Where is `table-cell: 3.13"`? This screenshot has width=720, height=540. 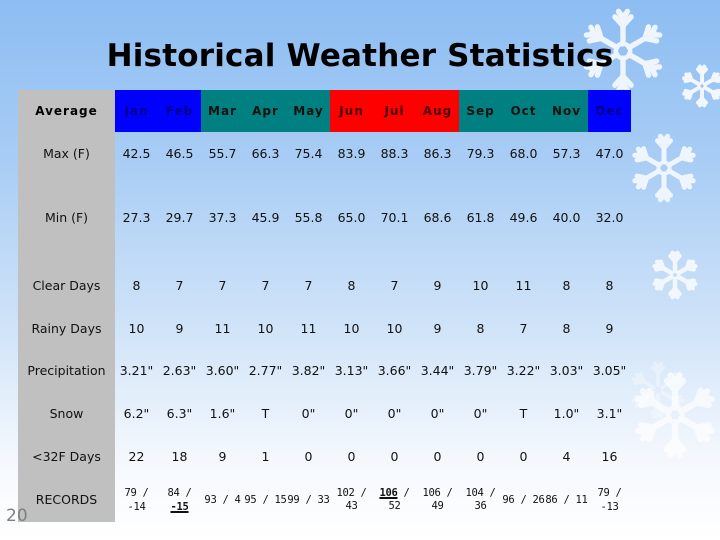
table-cell: 3.13" is located at coordinates (351, 370).